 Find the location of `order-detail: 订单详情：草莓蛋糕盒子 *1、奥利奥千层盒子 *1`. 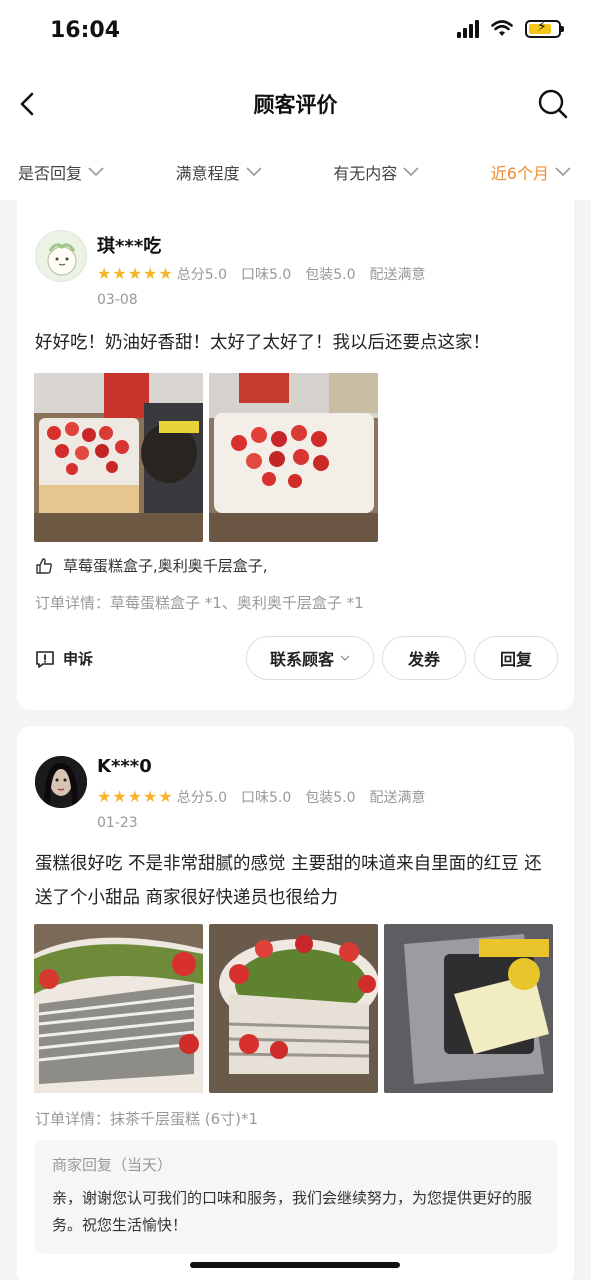

order-detail: 订单详情：草莓蛋糕盒子 *1、奥利奥千层盒子 *1 is located at coordinates (199, 603).